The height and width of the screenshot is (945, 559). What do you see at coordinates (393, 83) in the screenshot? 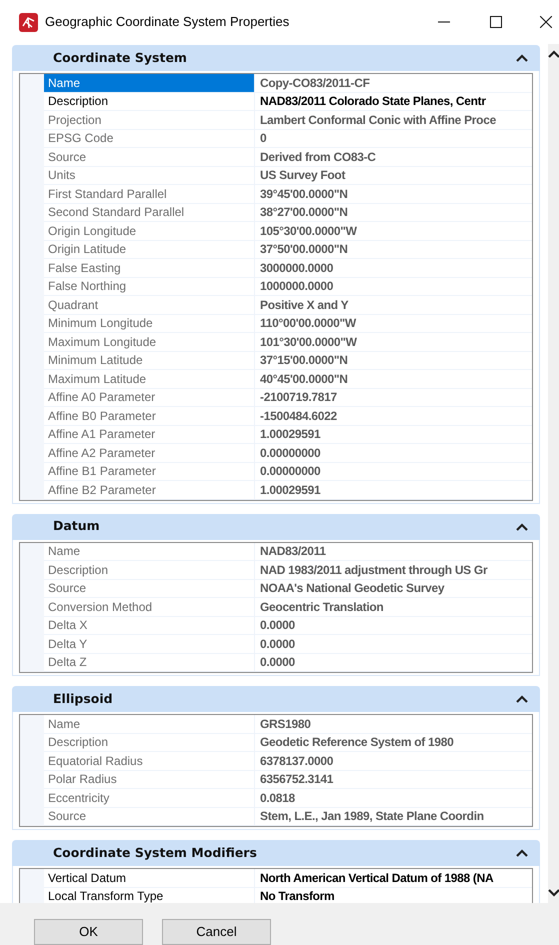
I see `property-value: Copy-CO83/2011-CF` at bounding box center [393, 83].